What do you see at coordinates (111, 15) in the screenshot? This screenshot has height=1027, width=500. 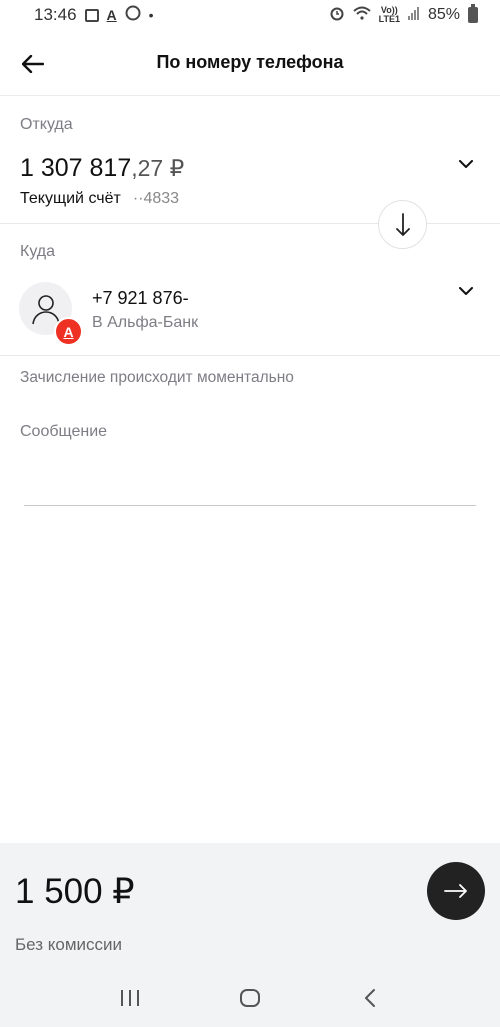 I see `alfa-notification-icon: A` at bounding box center [111, 15].